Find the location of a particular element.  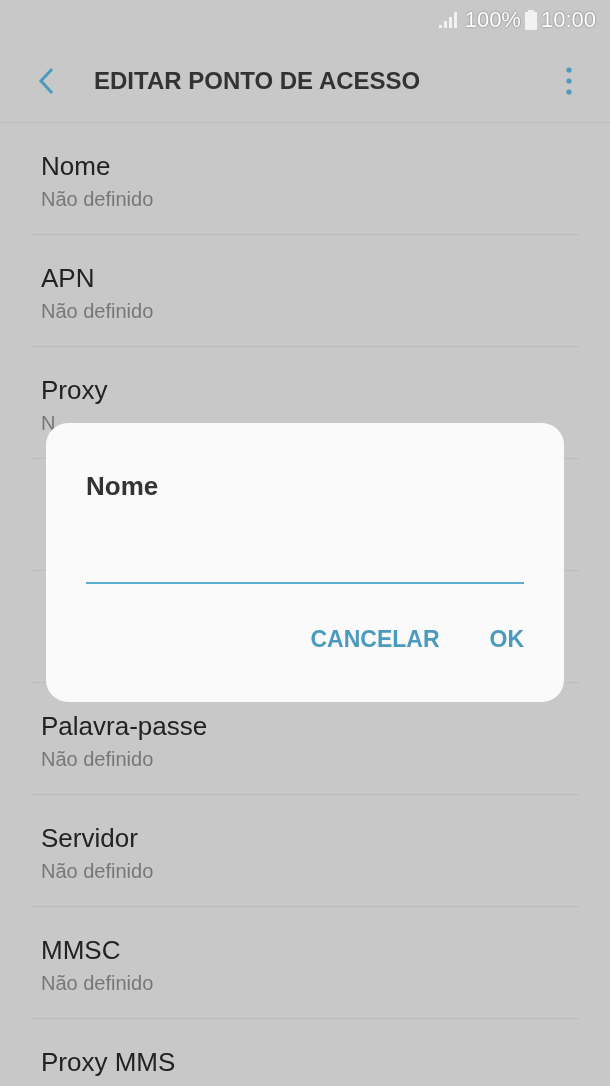

setting-title: Nome is located at coordinates (310, 166).